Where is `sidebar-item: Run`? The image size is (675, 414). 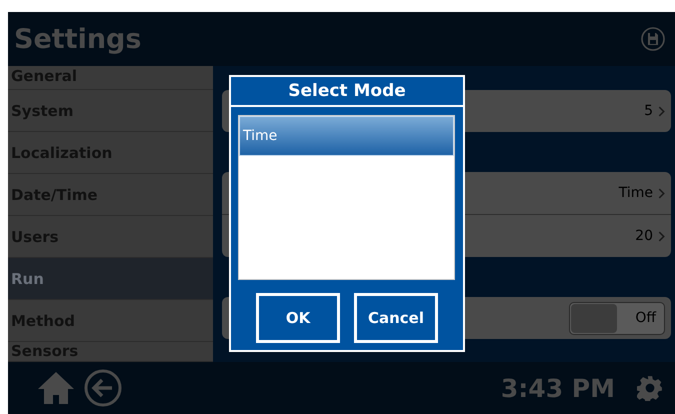 sidebar-item: Run is located at coordinates (110, 279).